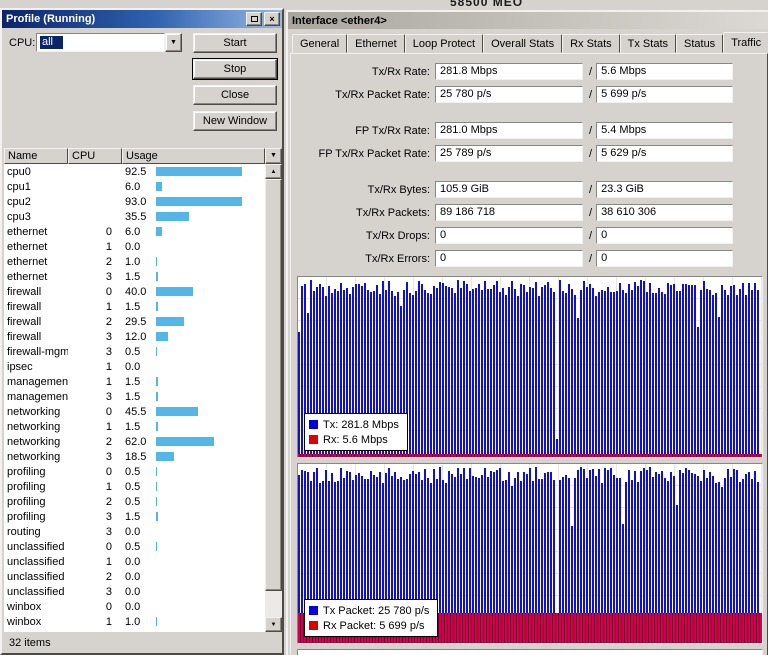  Describe the element at coordinates (235, 43) in the screenshot. I see `start-button: Start` at that location.